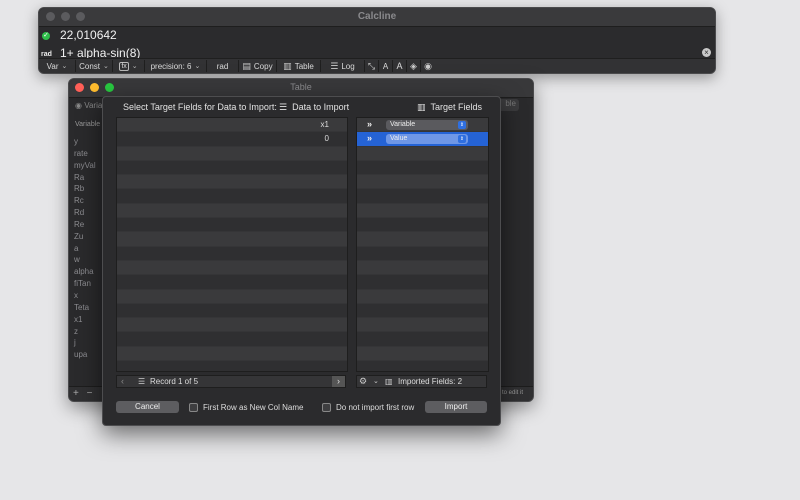 The width and height of the screenshot is (800, 500). I want to click on precision-dropdown: precision: 6 ⌄, so click(176, 66).